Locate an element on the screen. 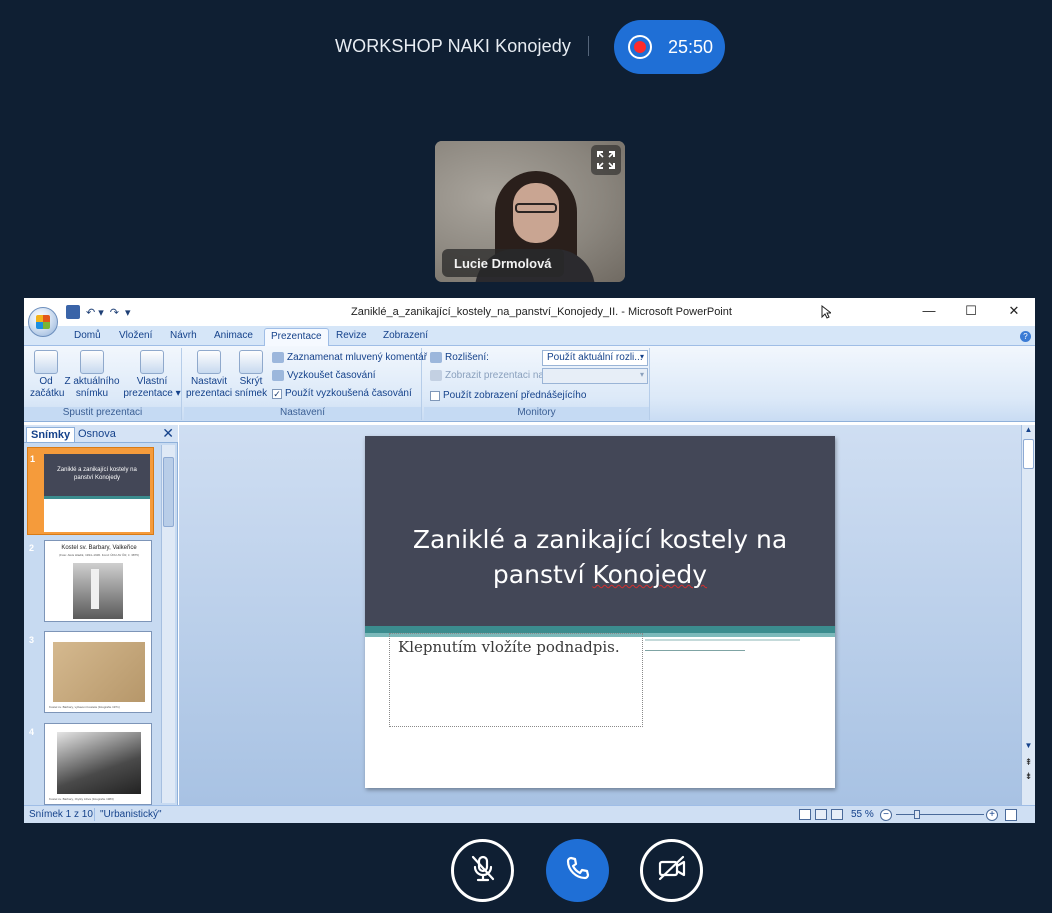 The image size is (1052, 913). participant-video-tile: Lucie Drmolová is located at coordinates (530, 211).